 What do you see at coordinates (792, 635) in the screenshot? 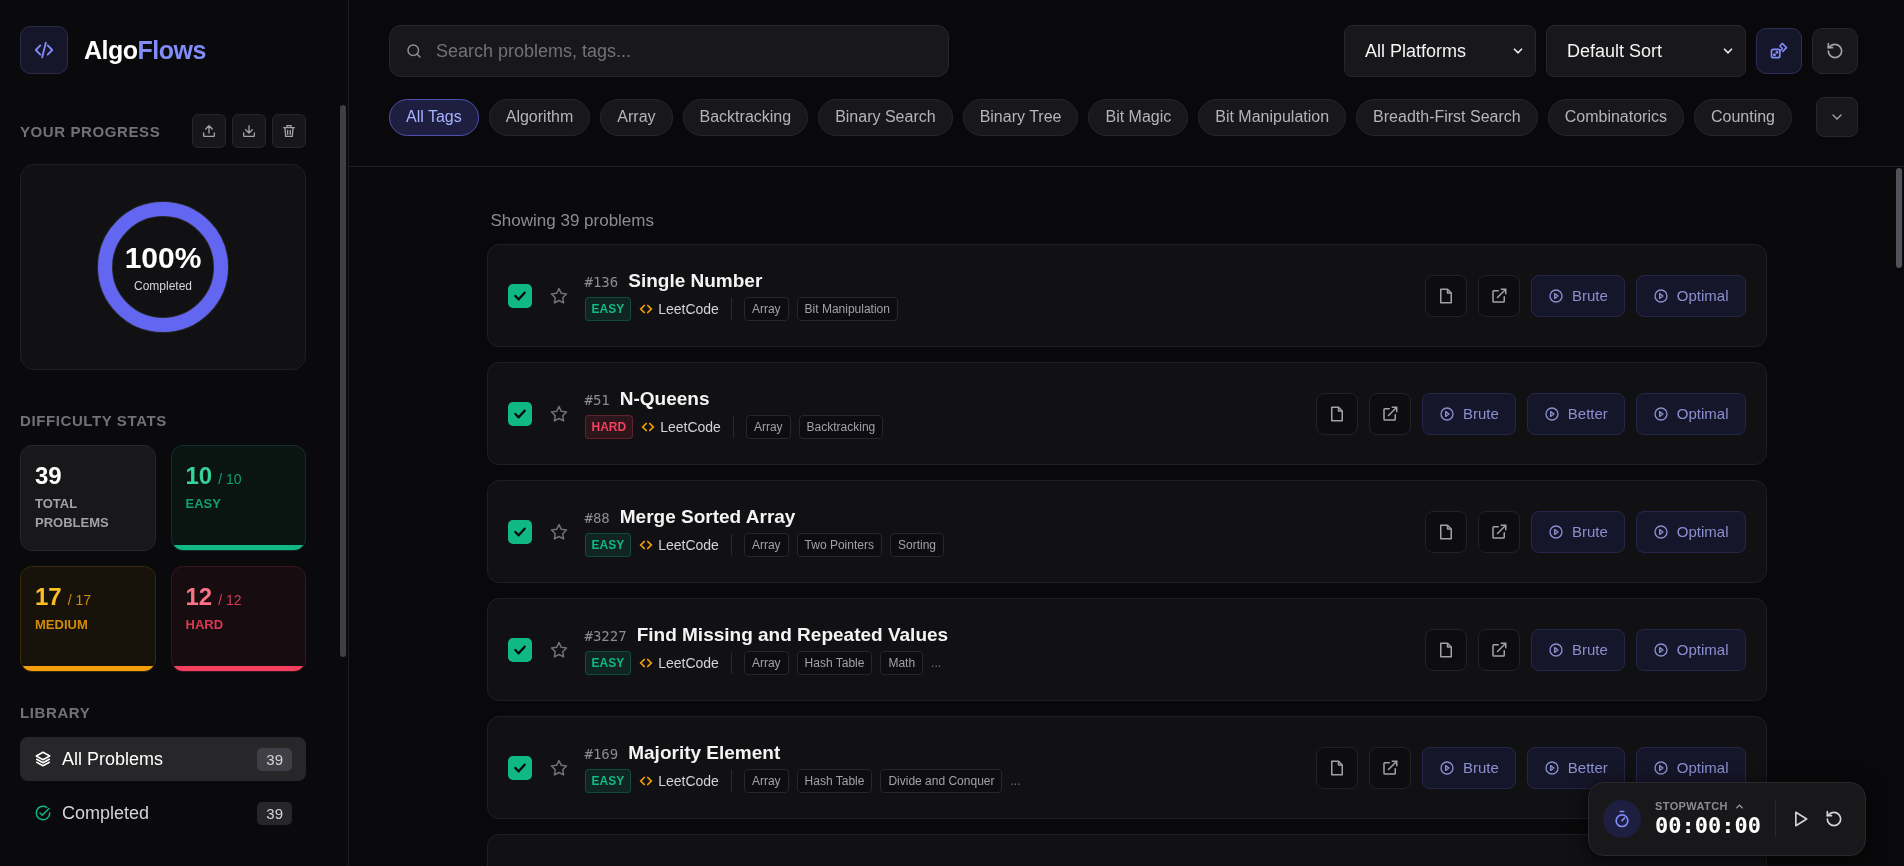
I see `problem-title: Find Missing and Repeated Values` at bounding box center [792, 635].